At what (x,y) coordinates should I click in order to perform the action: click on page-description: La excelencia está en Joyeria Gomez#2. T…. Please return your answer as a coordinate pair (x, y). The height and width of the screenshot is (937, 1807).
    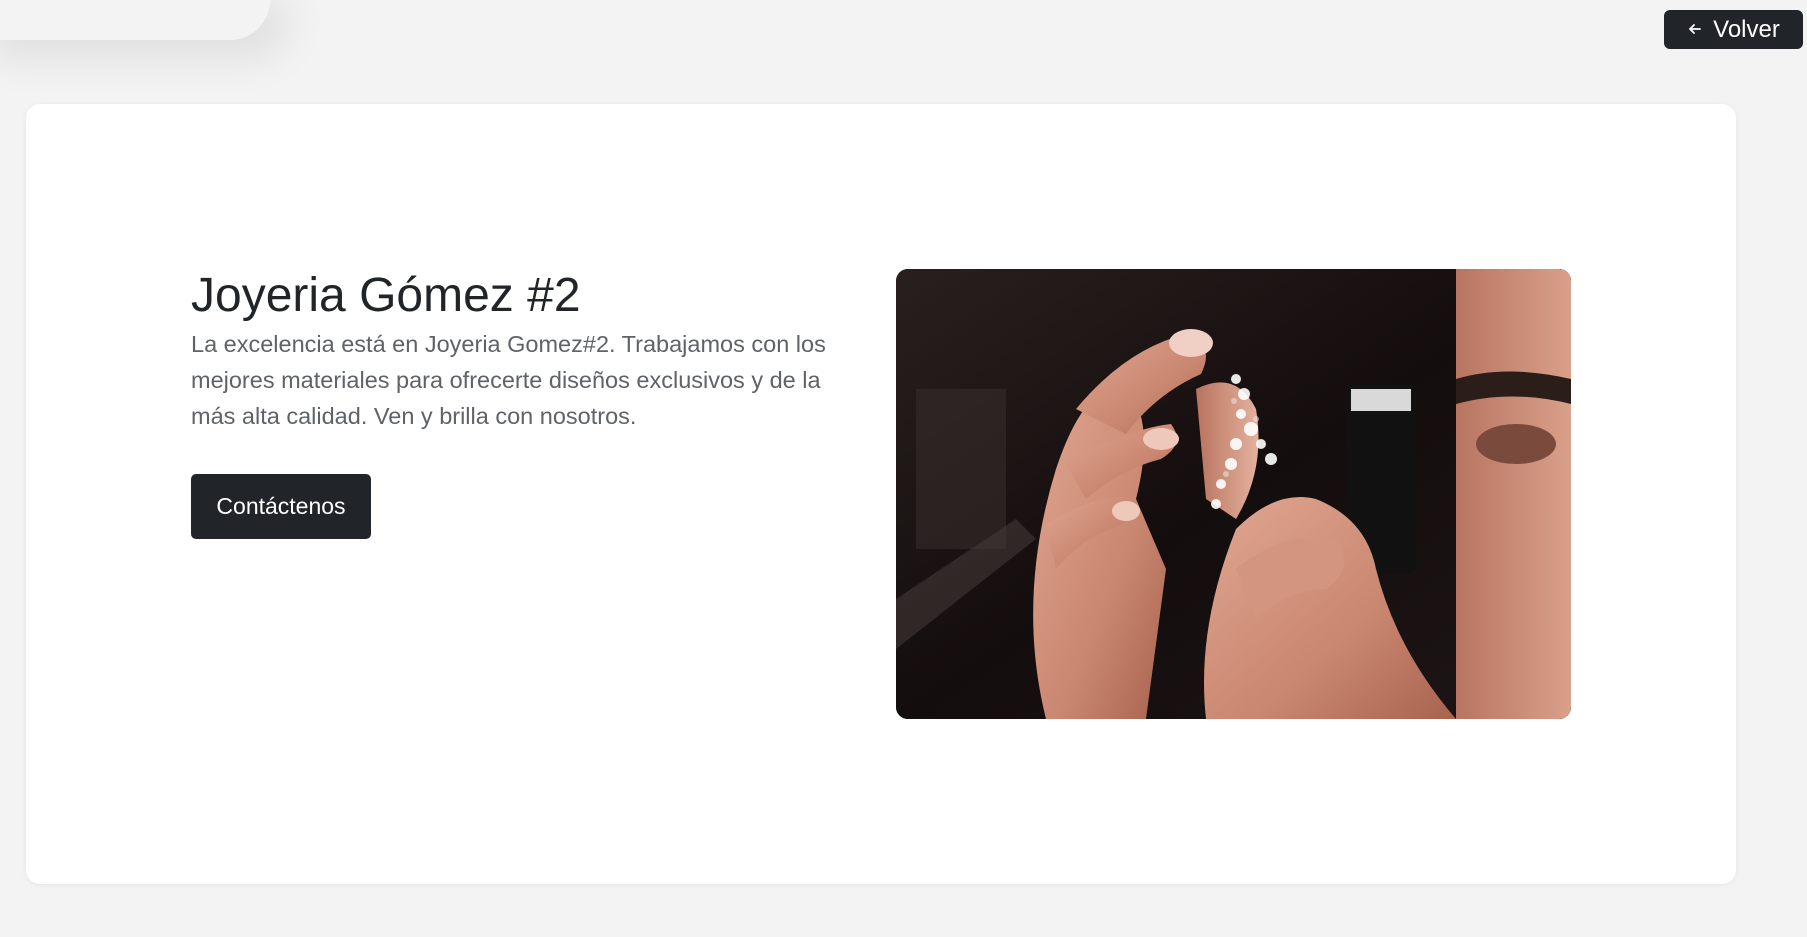
    Looking at the image, I should click on (508, 380).